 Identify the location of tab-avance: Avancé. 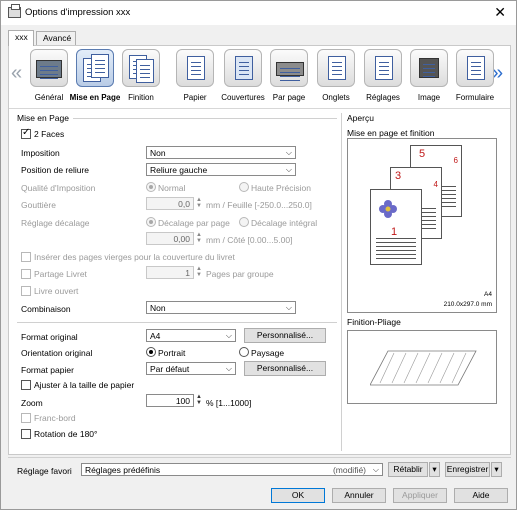
(56, 38).